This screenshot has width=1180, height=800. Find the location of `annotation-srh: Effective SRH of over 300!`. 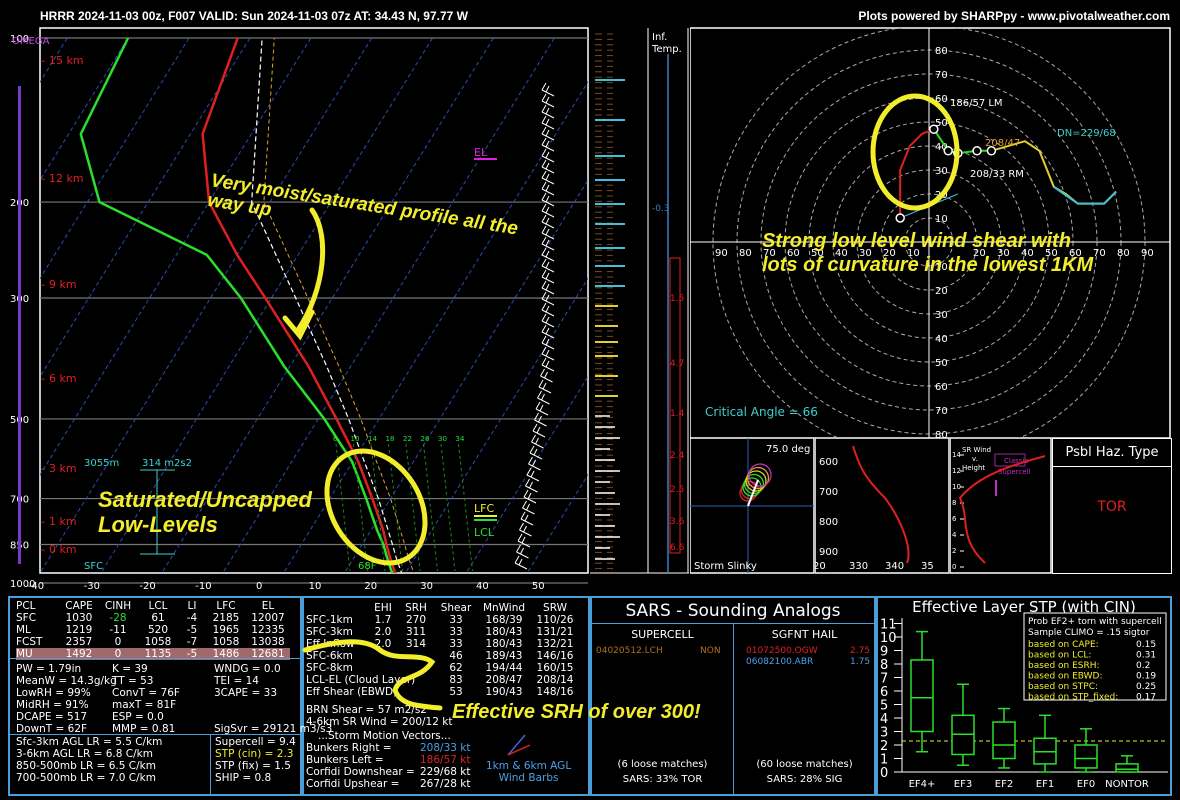

annotation-srh: Effective SRH of over 300! is located at coordinates (576, 712).